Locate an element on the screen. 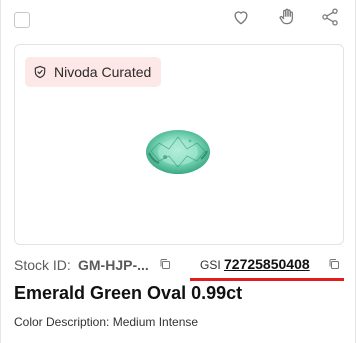 The image size is (356, 343). color-description: Color Description: Medium Intense is located at coordinates (106, 322).